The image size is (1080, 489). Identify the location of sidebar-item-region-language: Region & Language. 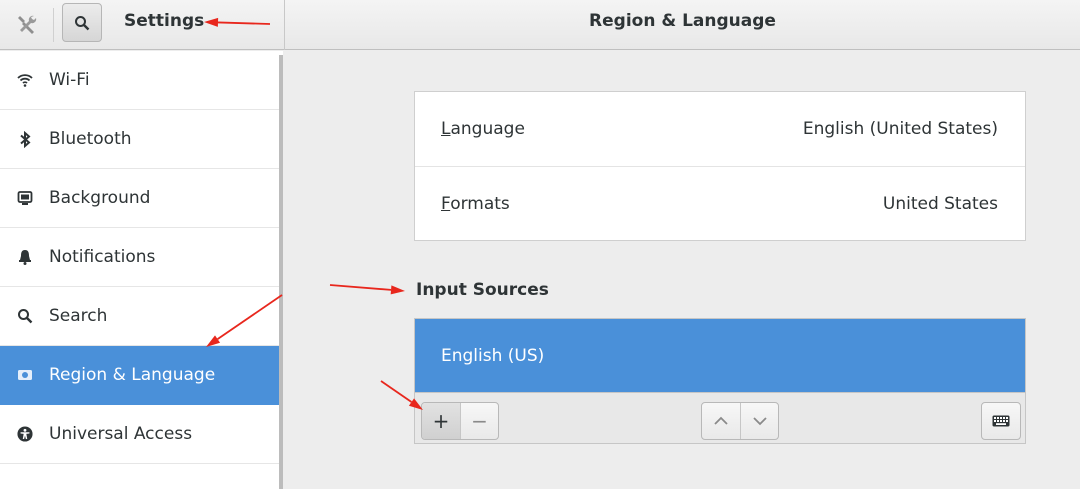
(140, 375).